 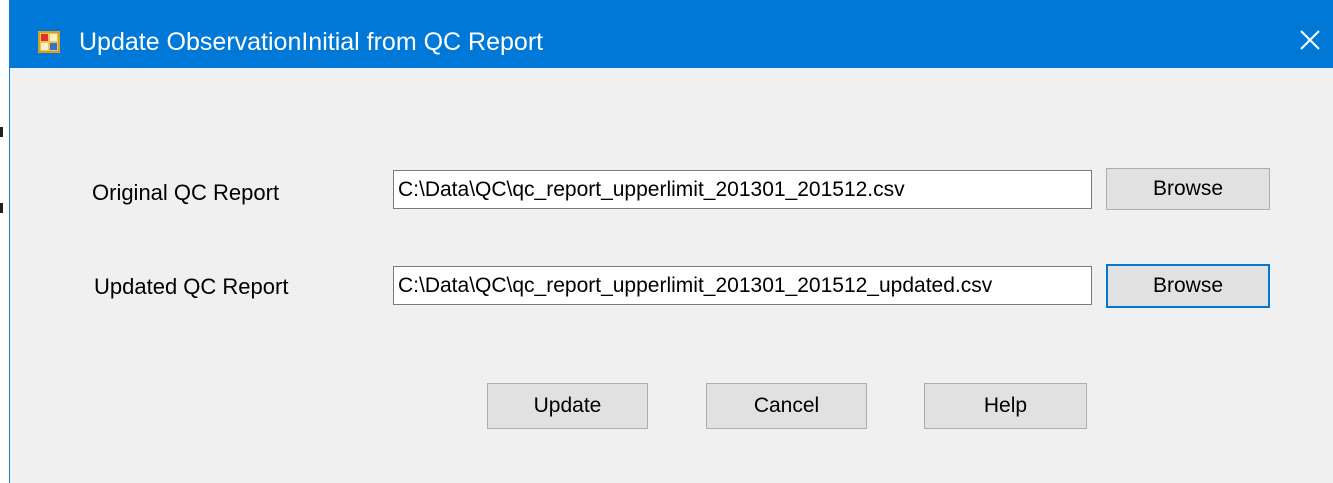 I want to click on help-button: Help, so click(x=1005, y=406).